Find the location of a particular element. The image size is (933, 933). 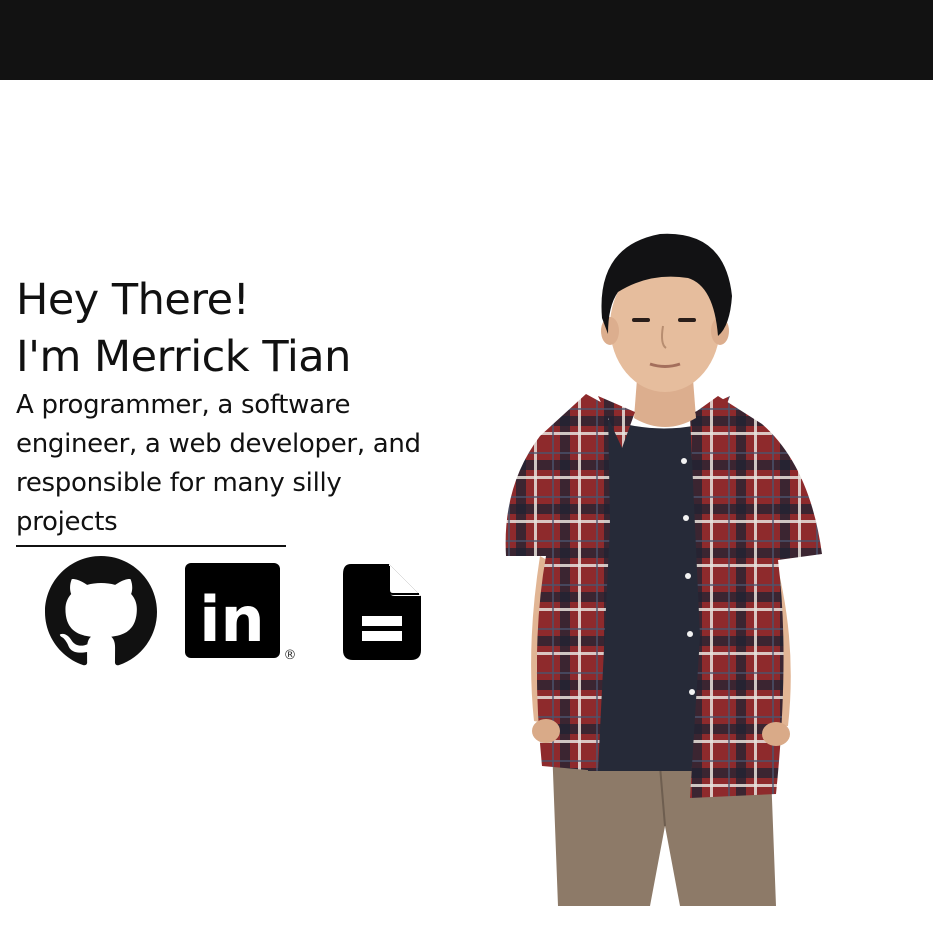

greeting-line-1: Hey There! is located at coordinates (133, 300).